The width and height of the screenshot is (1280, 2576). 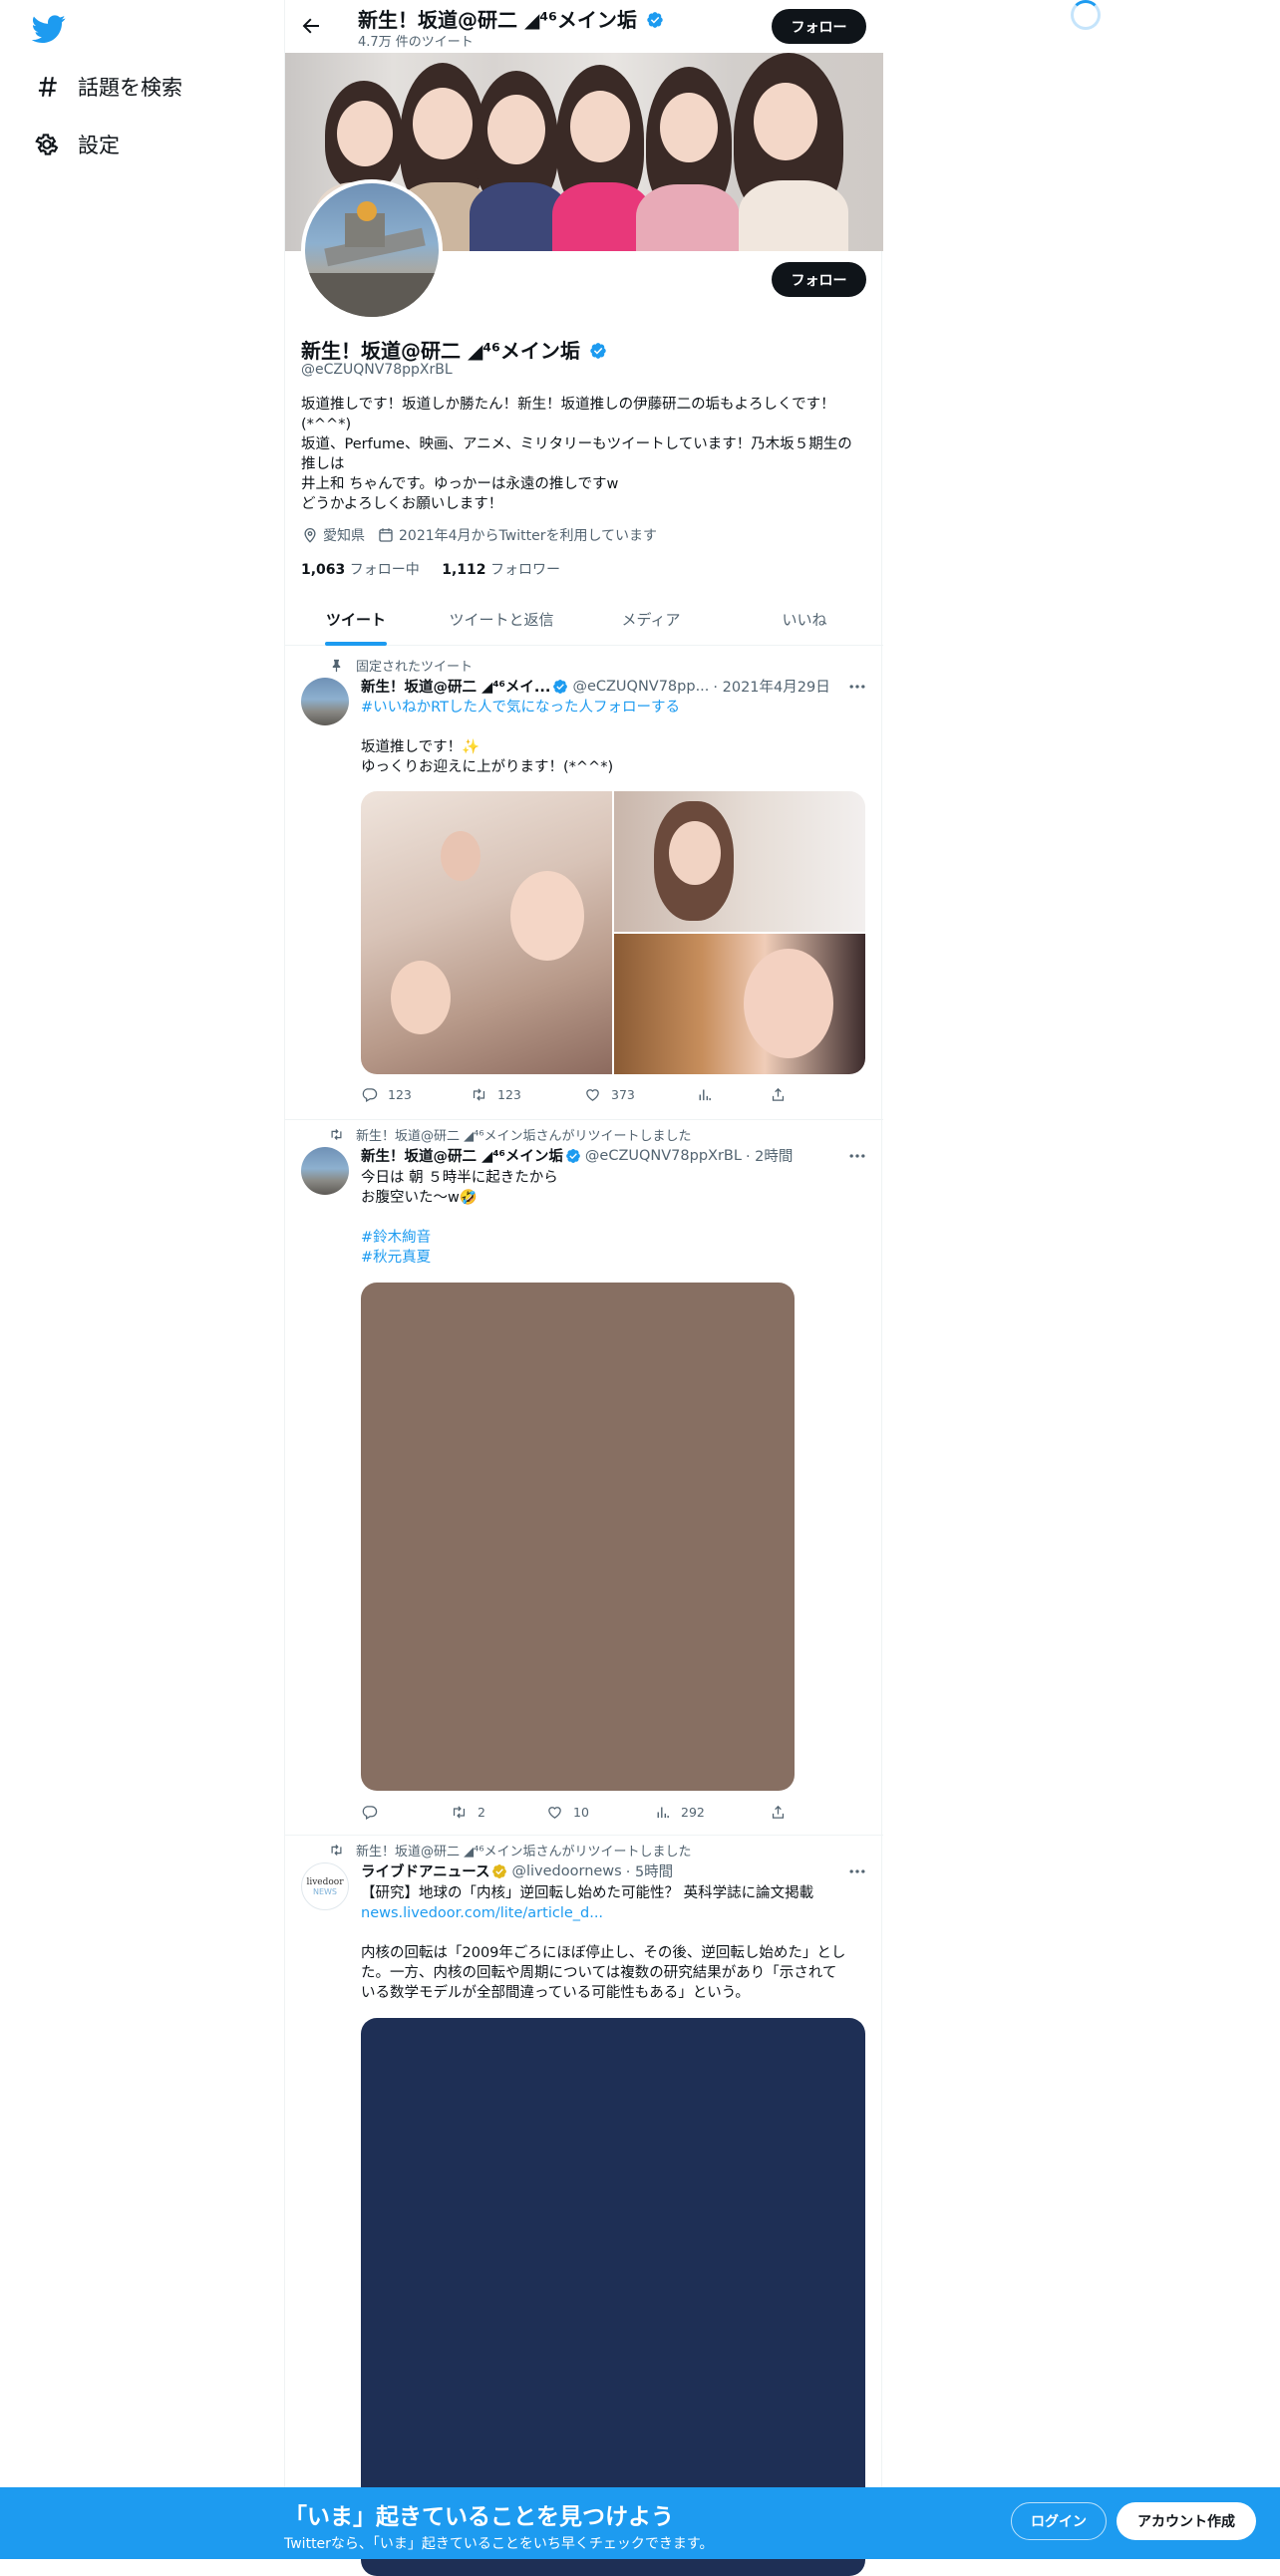 I want to click on tweet-text: 今日は 朝 ５時半に起きたから お腹空いた～w🤣 #鈴木絢音 #秋元真夏, so click(x=615, y=1218).